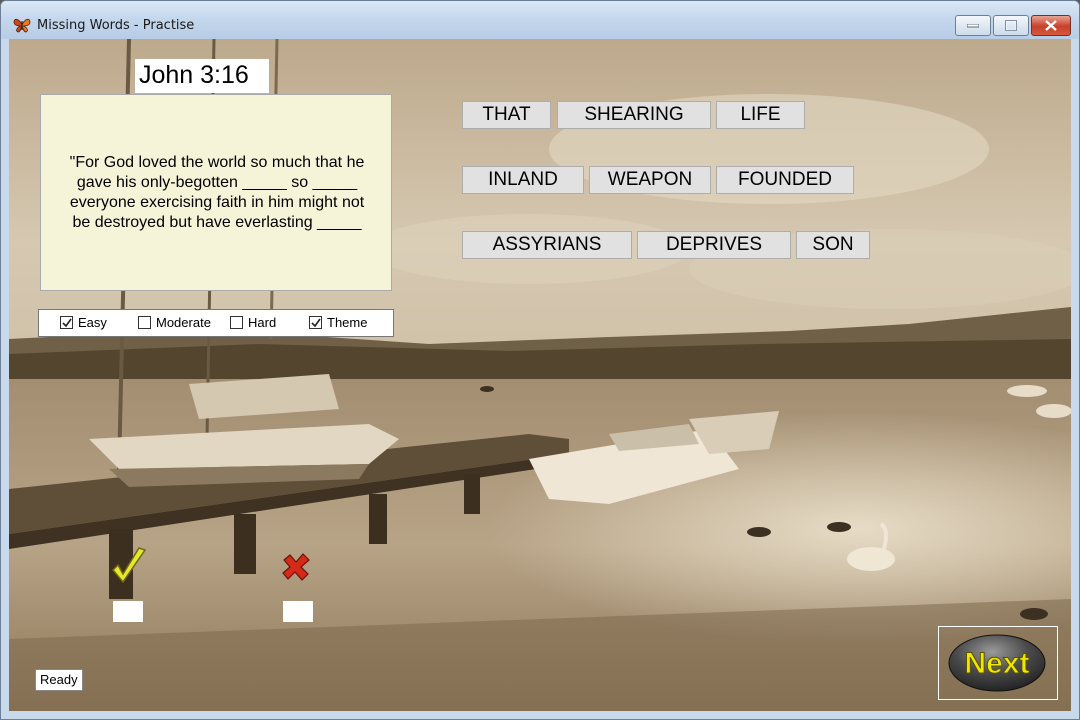 The height and width of the screenshot is (720, 1080). I want to click on word-button: SHEARING, so click(634, 115).